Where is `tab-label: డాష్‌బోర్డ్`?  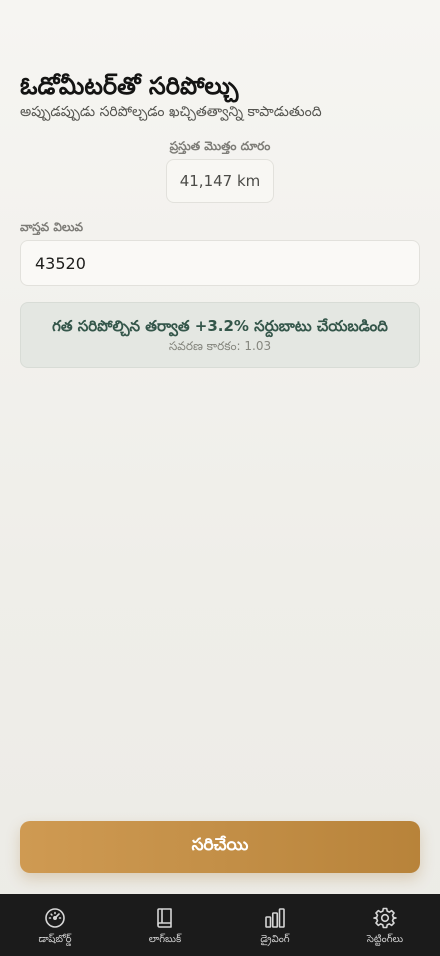
tab-label: డాష్‌బోర్డ్ is located at coordinates (55, 939).